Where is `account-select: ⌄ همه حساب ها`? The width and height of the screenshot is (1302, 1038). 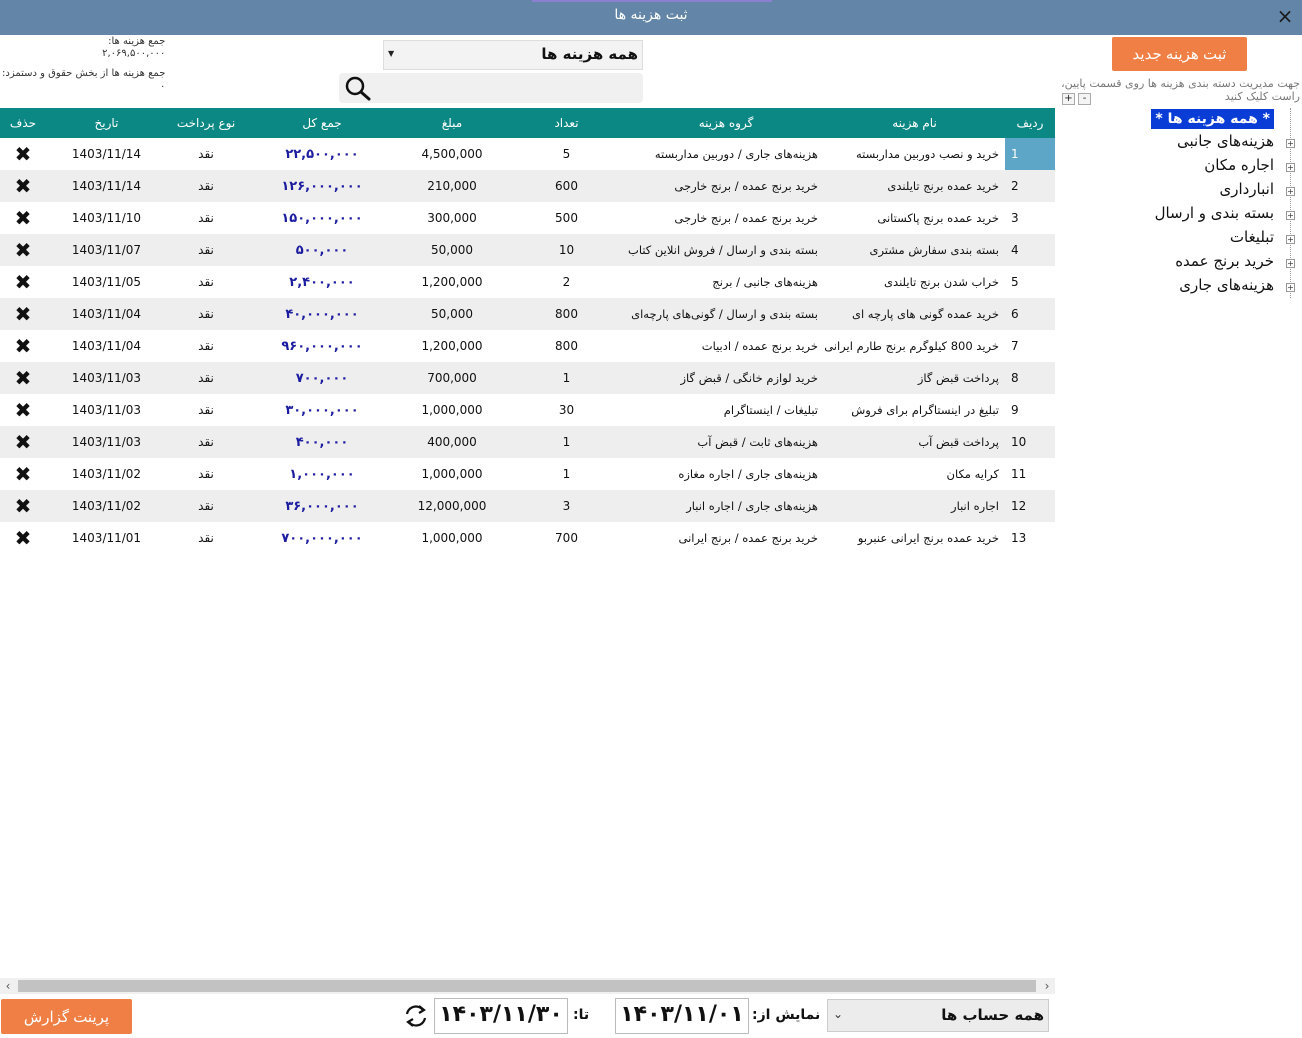
account-select: ⌄ همه حساب ها is located at coordinates (938, 1015).